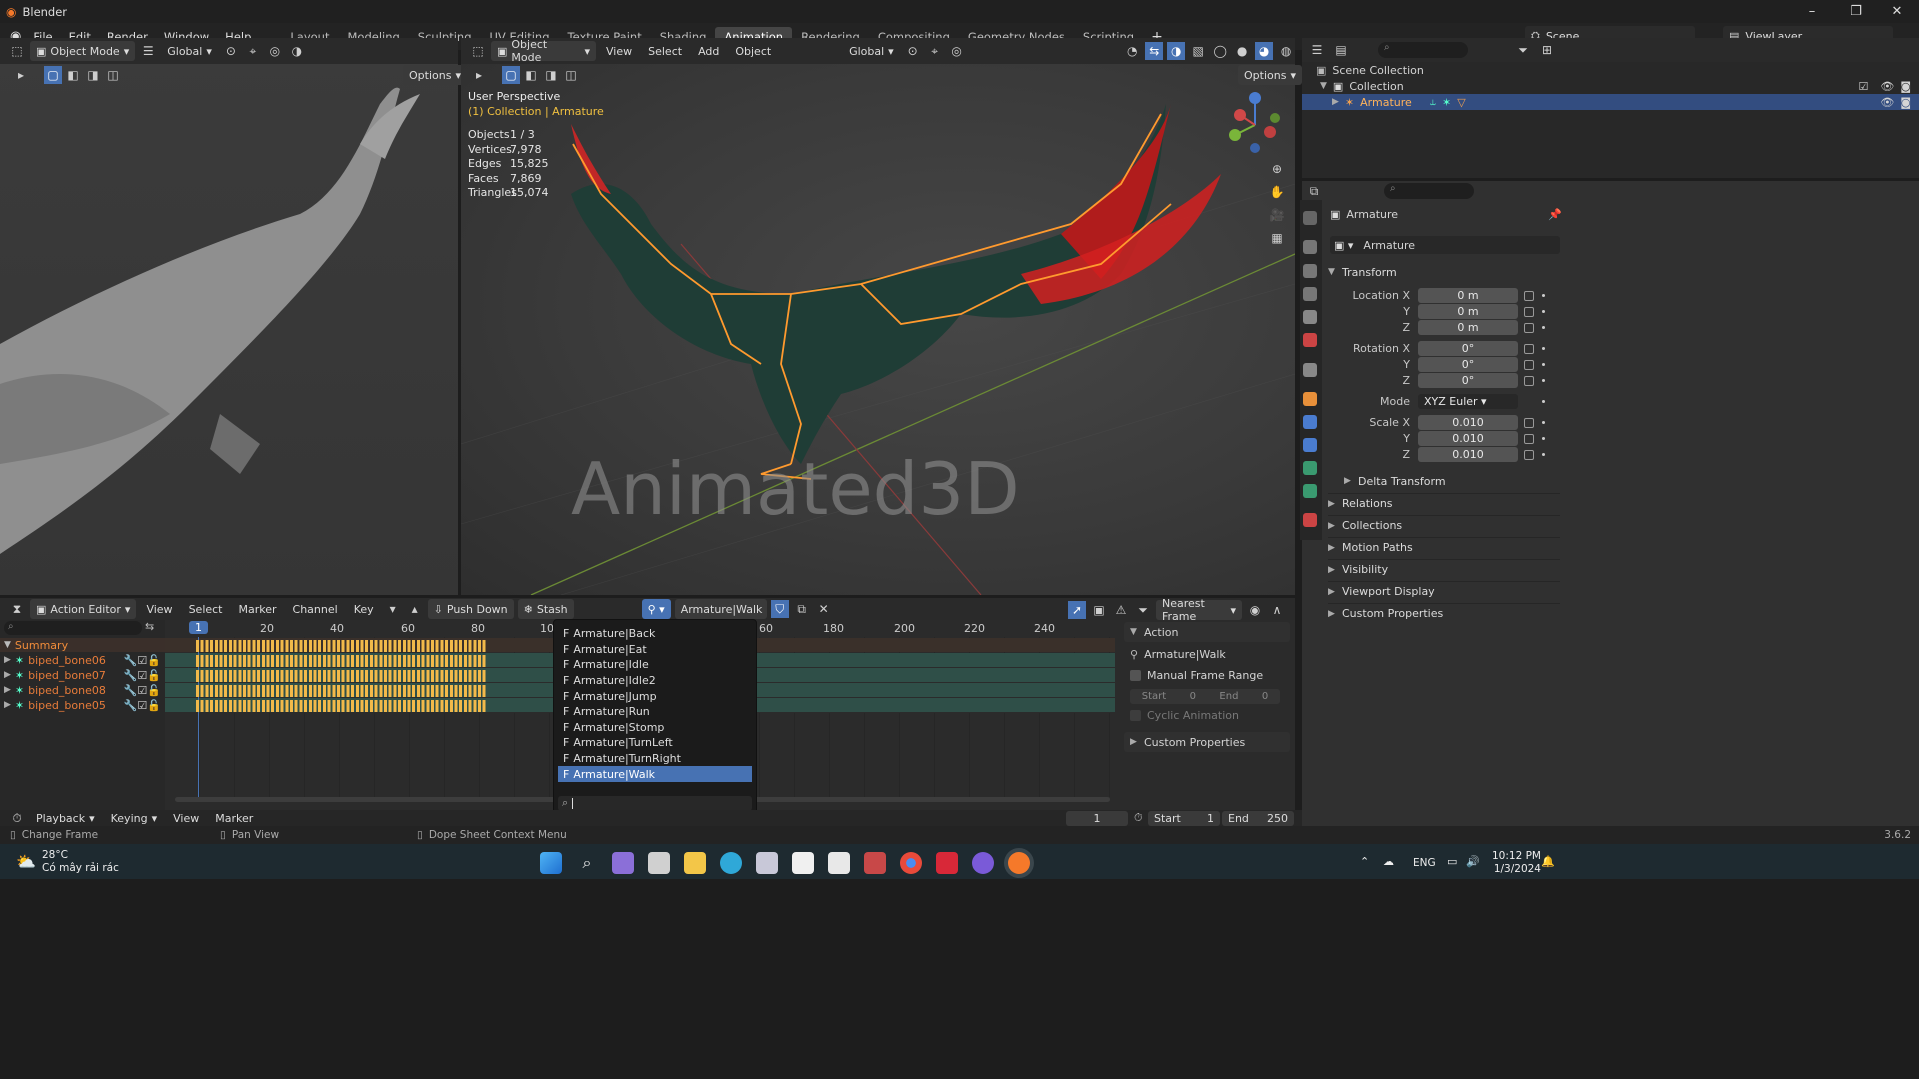 The width and height of the screenshot is (1919, 1079). What do you see at coordinates (17, 51) in the screenshot?
I see `editor-type-icon: ⬚` at bounding box center [17, 51].